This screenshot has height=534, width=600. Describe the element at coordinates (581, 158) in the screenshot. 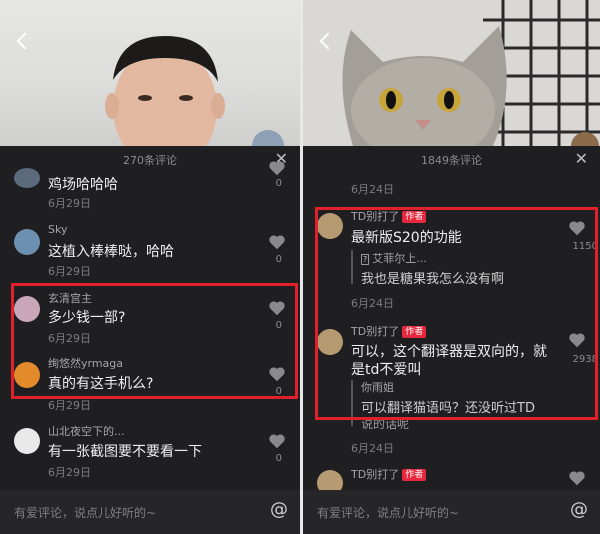

I see `close-icon: ✕` at that location.